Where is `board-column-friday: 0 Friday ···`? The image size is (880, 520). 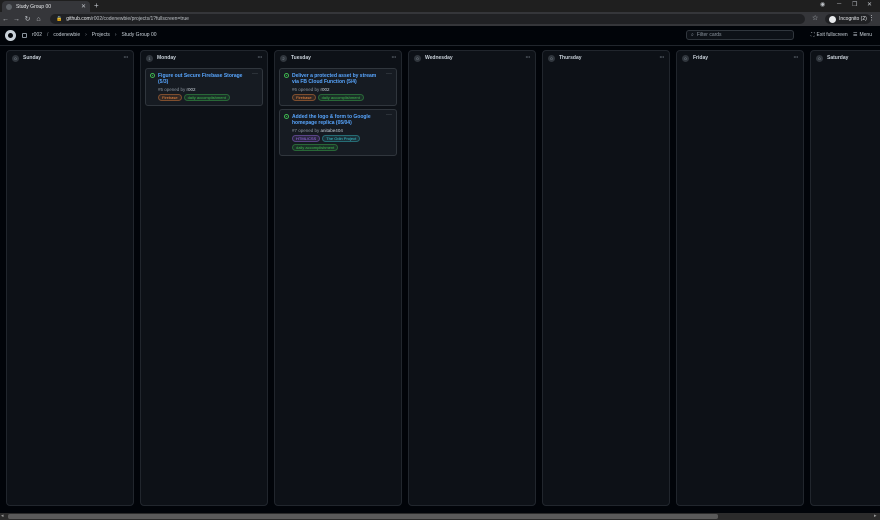
board-column-friday: 0 Friday ··· is located at coordinates (740, 278).